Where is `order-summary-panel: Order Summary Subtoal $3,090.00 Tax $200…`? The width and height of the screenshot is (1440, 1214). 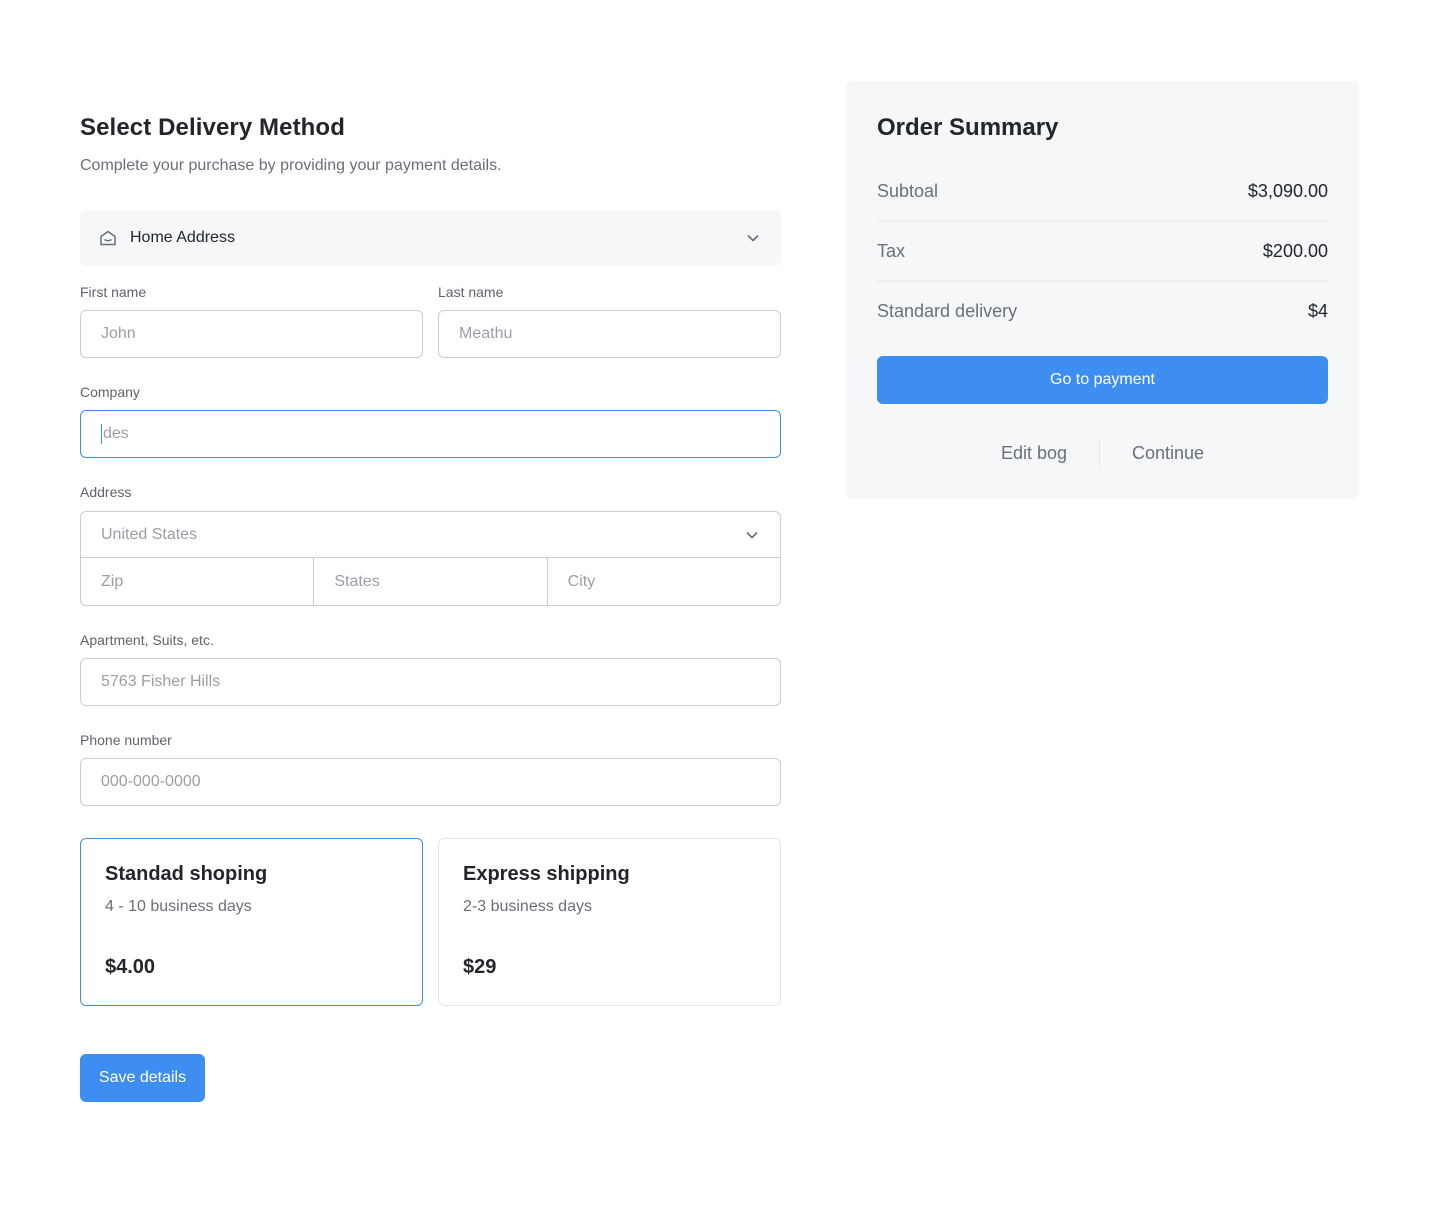
order-summary-panel: Order Summary Subtoal $3,090.00 Tax $200… is located at coordinates (1102, 290).